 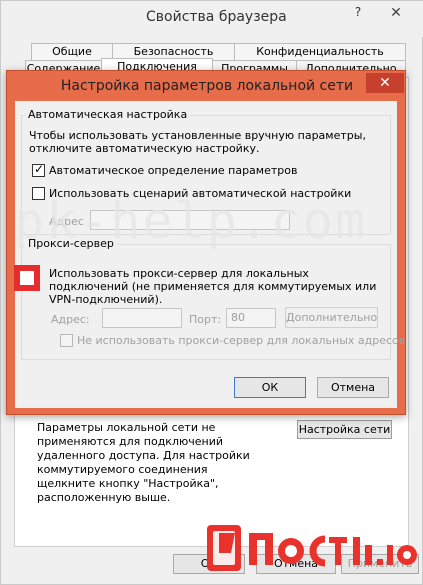 I want to click on proxy-advanced-button: Дополнительно, so click(x=331, y=317).